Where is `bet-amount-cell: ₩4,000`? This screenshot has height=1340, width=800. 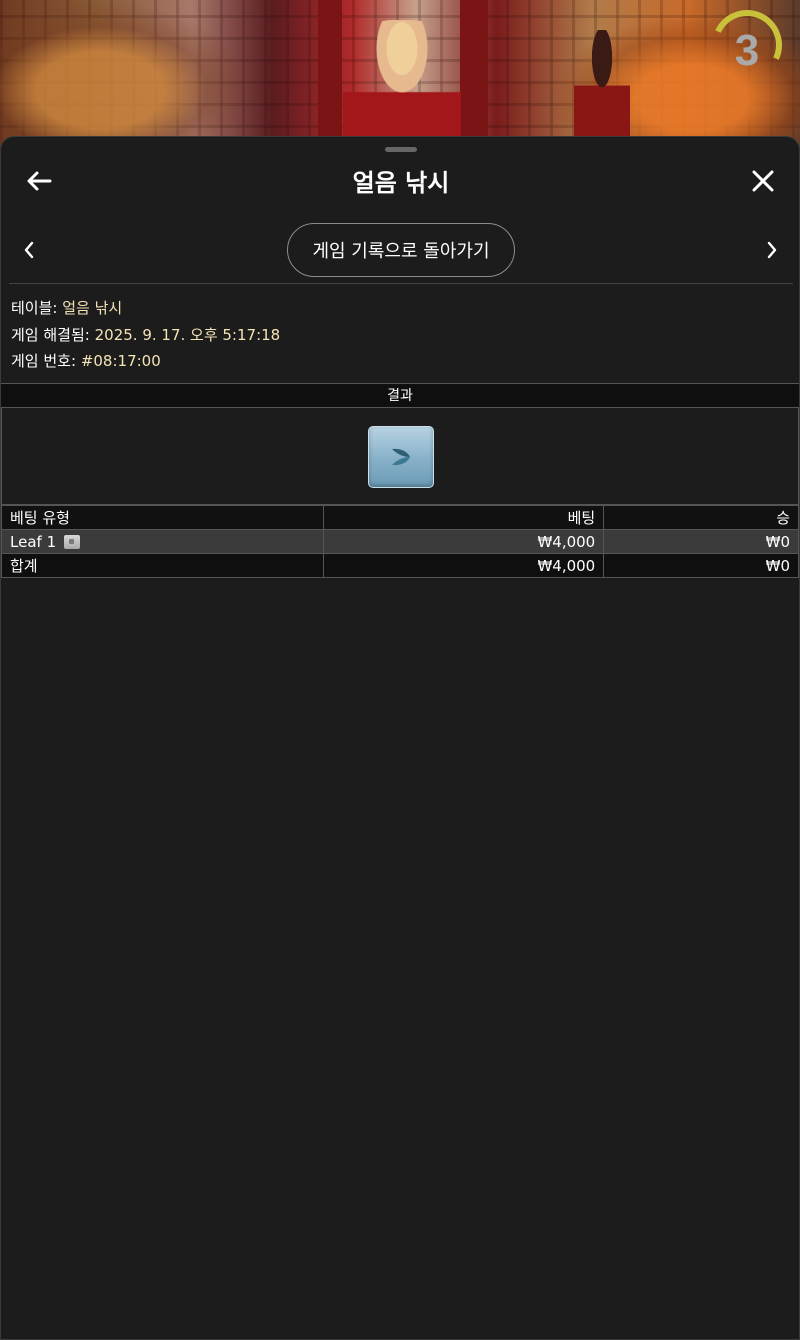
bet-amount-cell: ₩4,000 is located at coordinates (463, 541).